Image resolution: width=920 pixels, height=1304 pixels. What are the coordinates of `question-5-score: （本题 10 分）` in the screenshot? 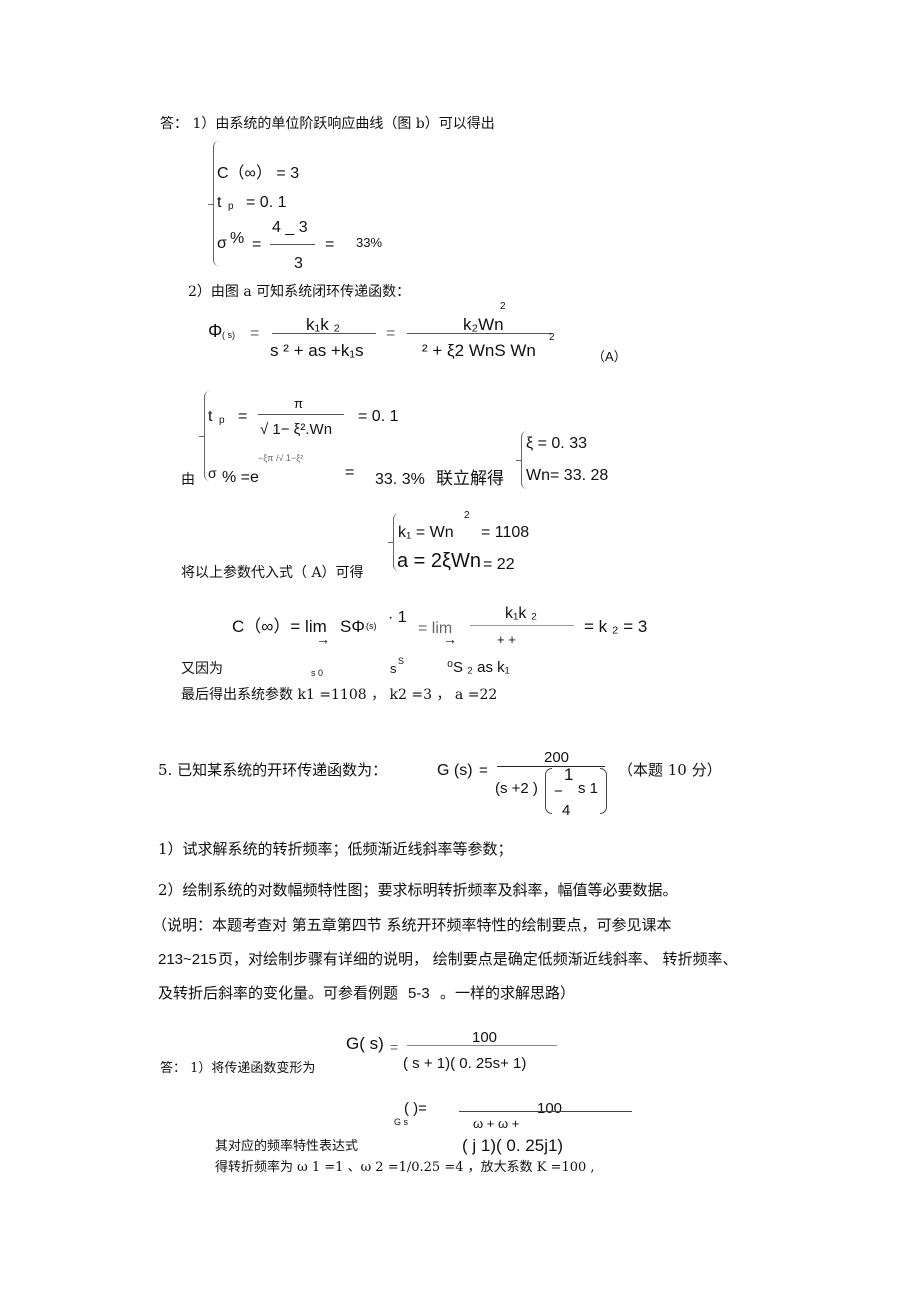 It's located at (670, 770).